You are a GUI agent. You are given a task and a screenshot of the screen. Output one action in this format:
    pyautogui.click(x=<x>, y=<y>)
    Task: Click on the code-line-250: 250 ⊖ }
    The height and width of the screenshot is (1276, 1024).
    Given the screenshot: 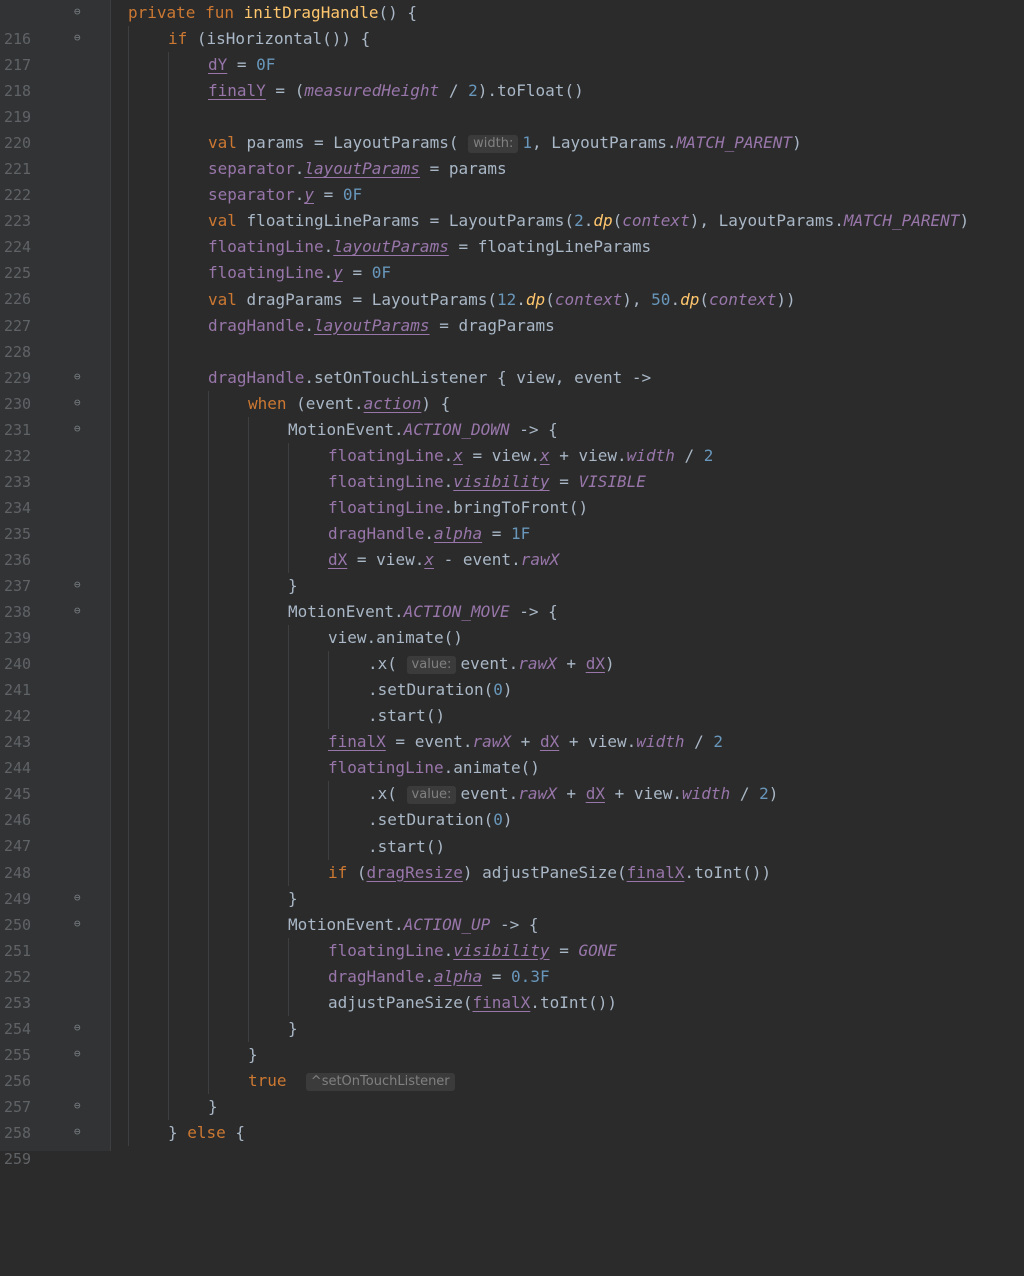 What is the action you would take?
    pyautogui.click(x=512, y=909)
    